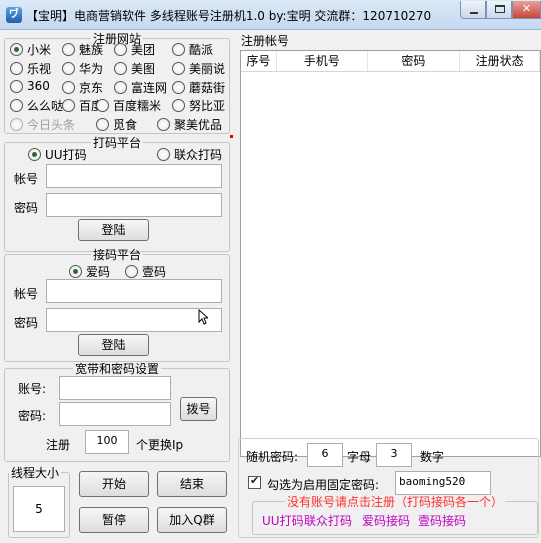 This screenshot has height=543, width=541. I want to click on start-button: 开始, so click(114, 484).